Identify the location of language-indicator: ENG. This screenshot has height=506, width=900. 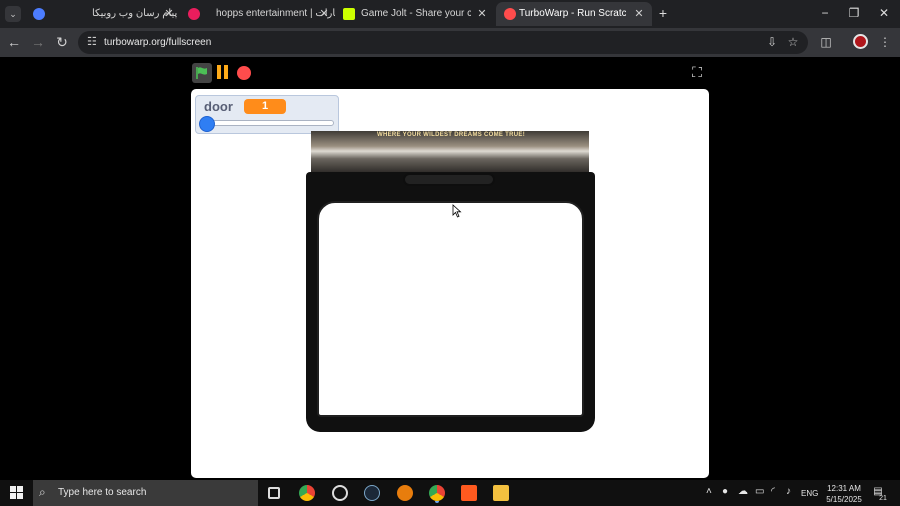
(809, 493).